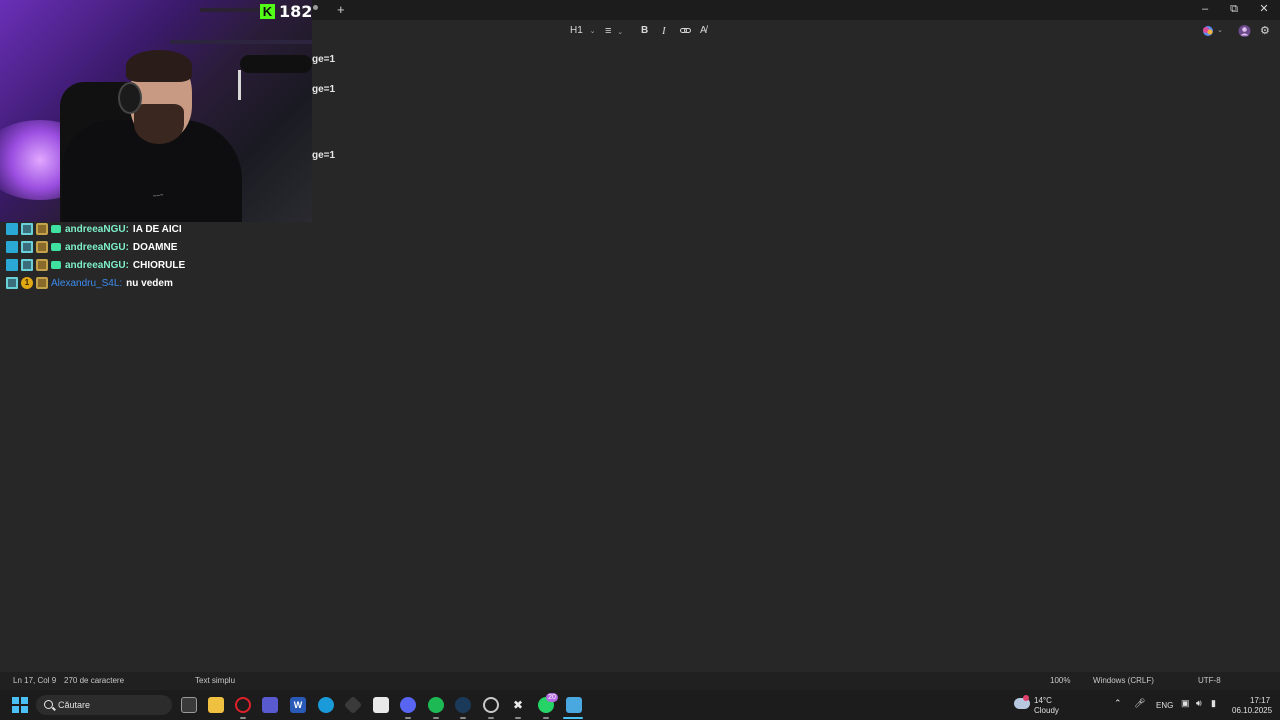 This screenshot has height=720, width=1280. I want to click on chat-message: andreeaNGU: DOAMNE, so click(156, 247).